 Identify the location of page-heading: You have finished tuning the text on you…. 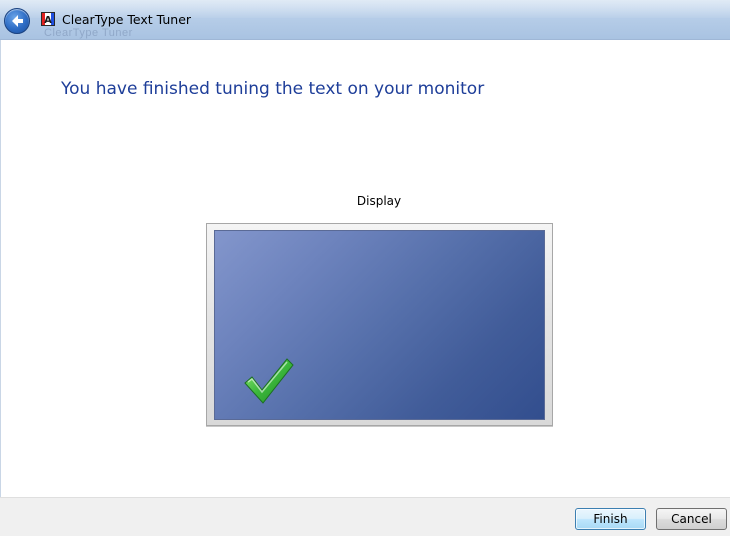
(273, 89).